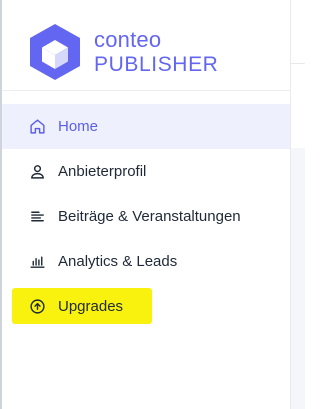 Image resolution: width=320 pixels, height=409 pixels. What do you see at coordinates (37, 172) in the screenshot?
I see `user-icon` at bounding box center [37, 172].